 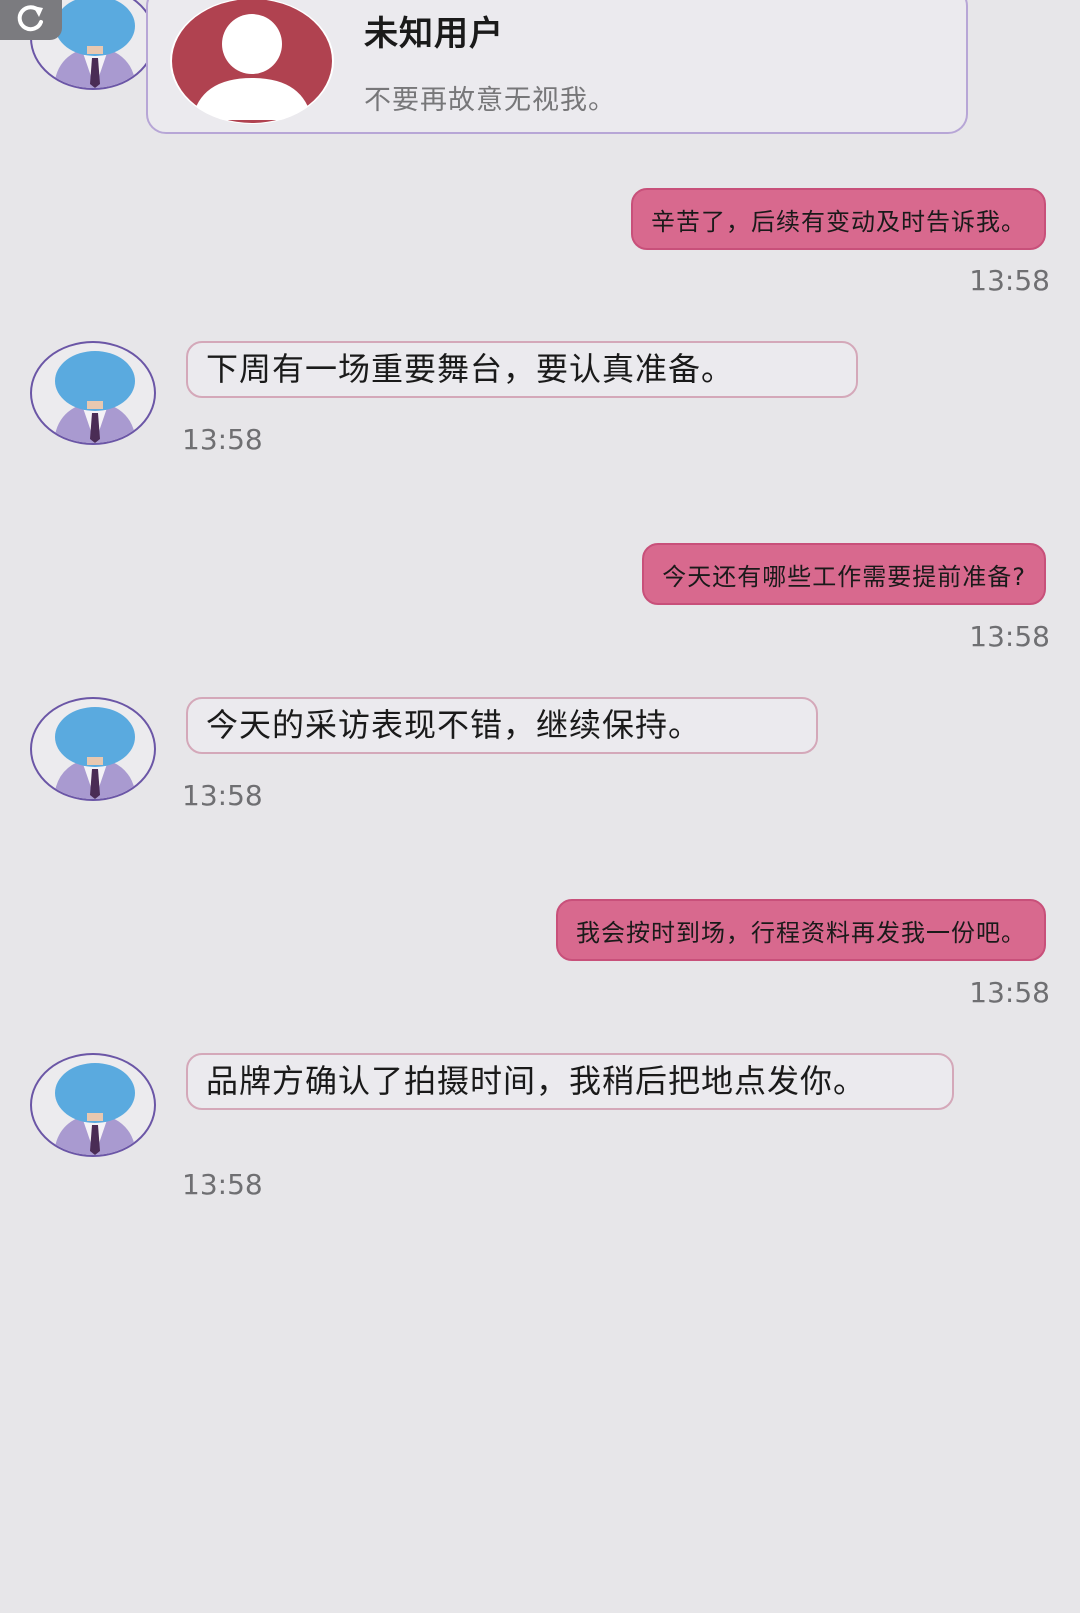 I want to click on default-user-avatar-icon, so click(x=252, y=62).